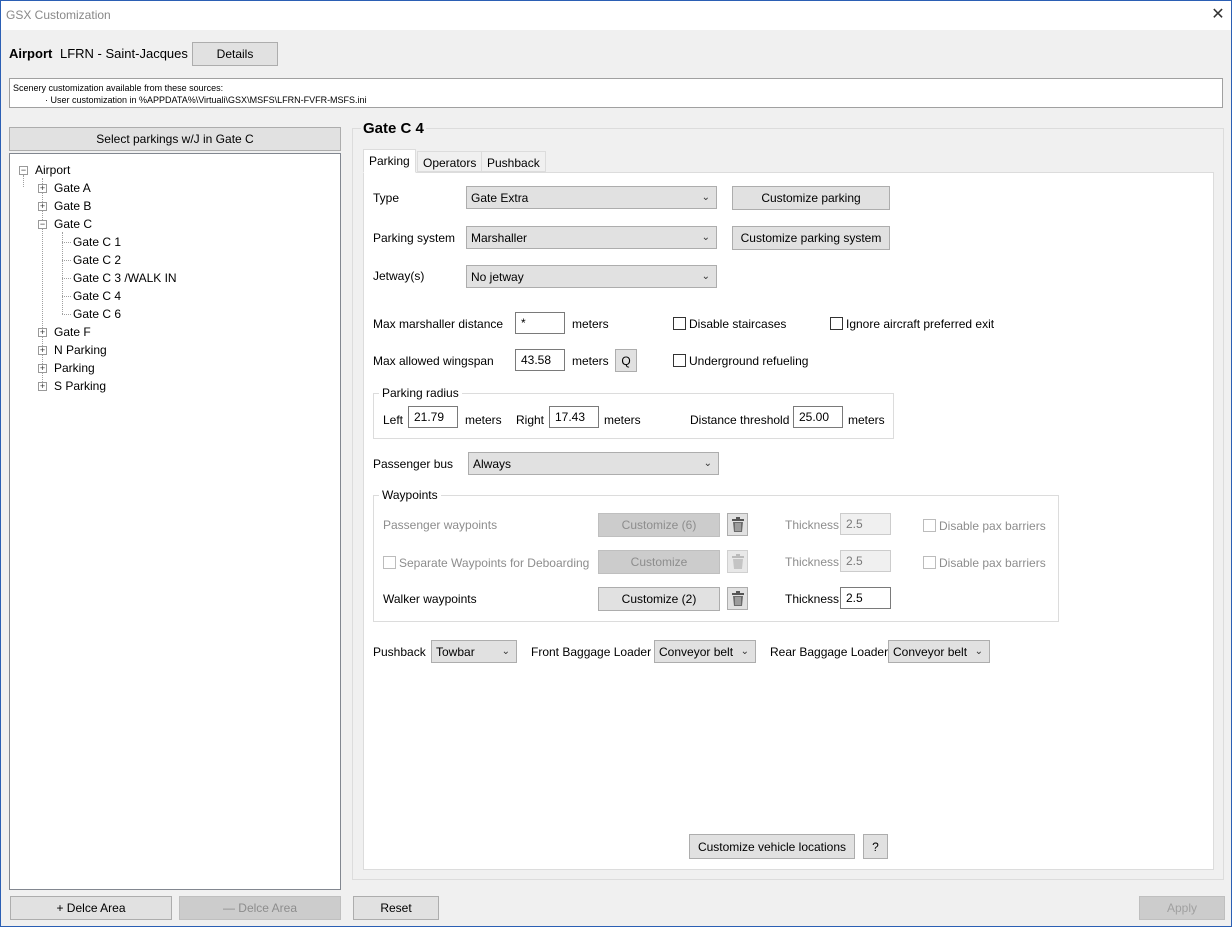 The image size is (1232, 927). What do you see at coordinates (389, 161) in the screenshot?
I see `tab-parking: Parking` at bounding box center [389, 161].